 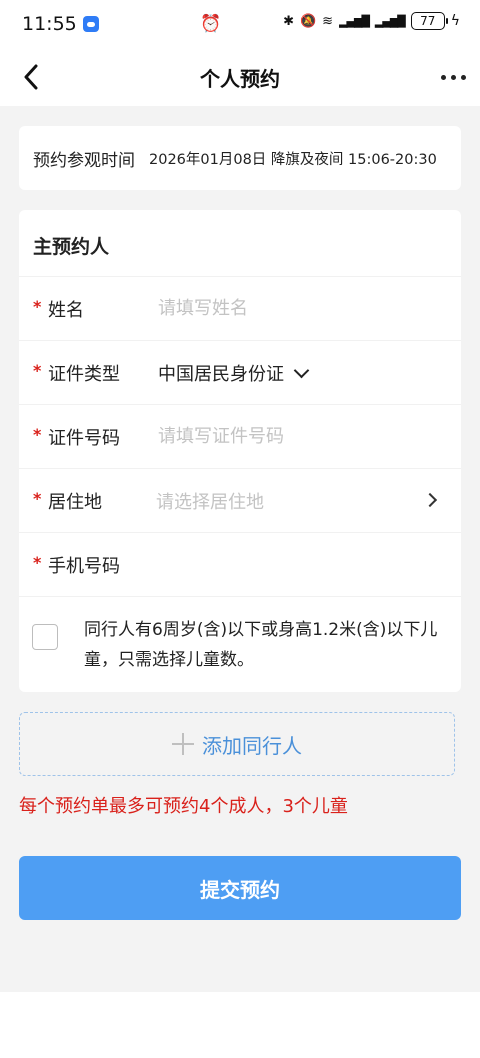 I want to click on battery-level: 77, so click(x=428, y=21).